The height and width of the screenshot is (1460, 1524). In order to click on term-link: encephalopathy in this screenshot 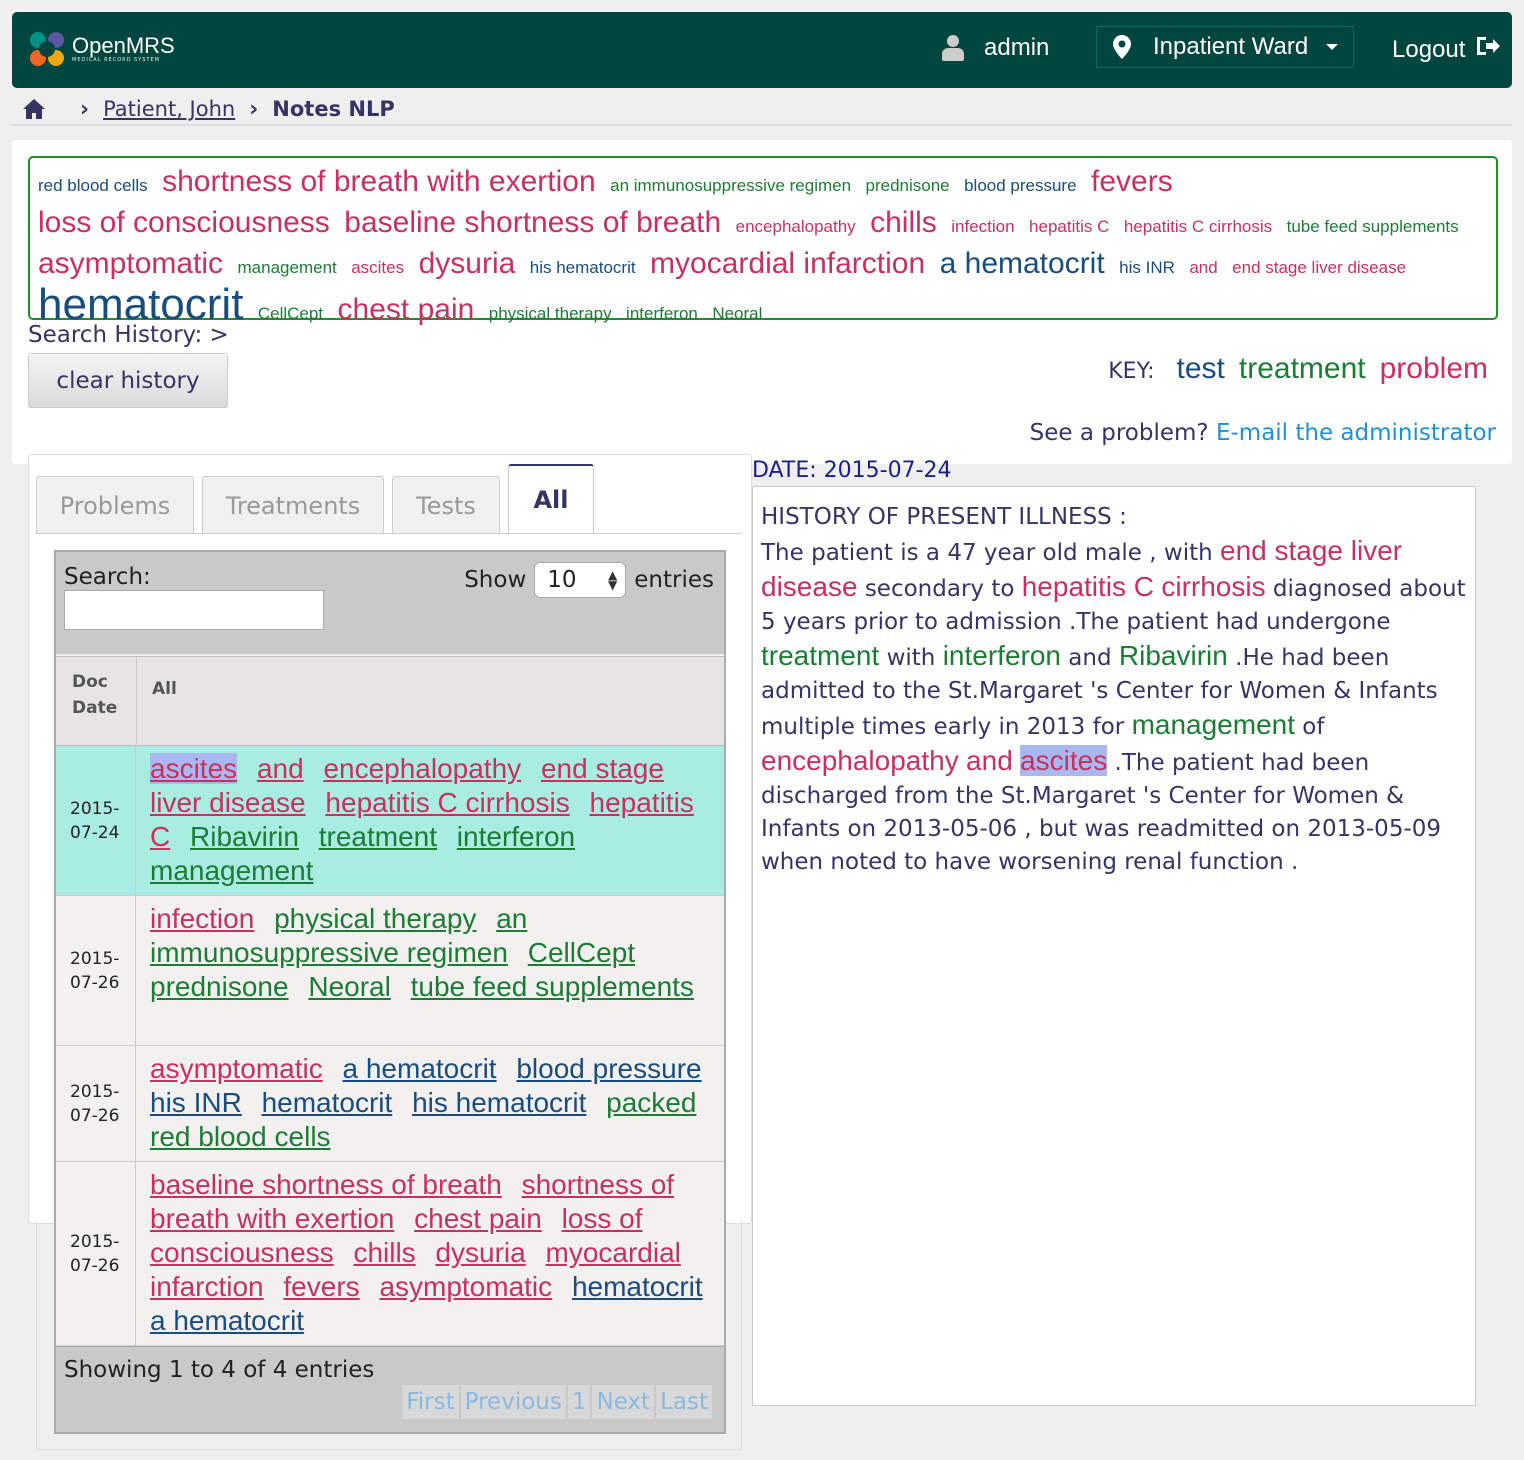, I will do `click(422, 768)`.